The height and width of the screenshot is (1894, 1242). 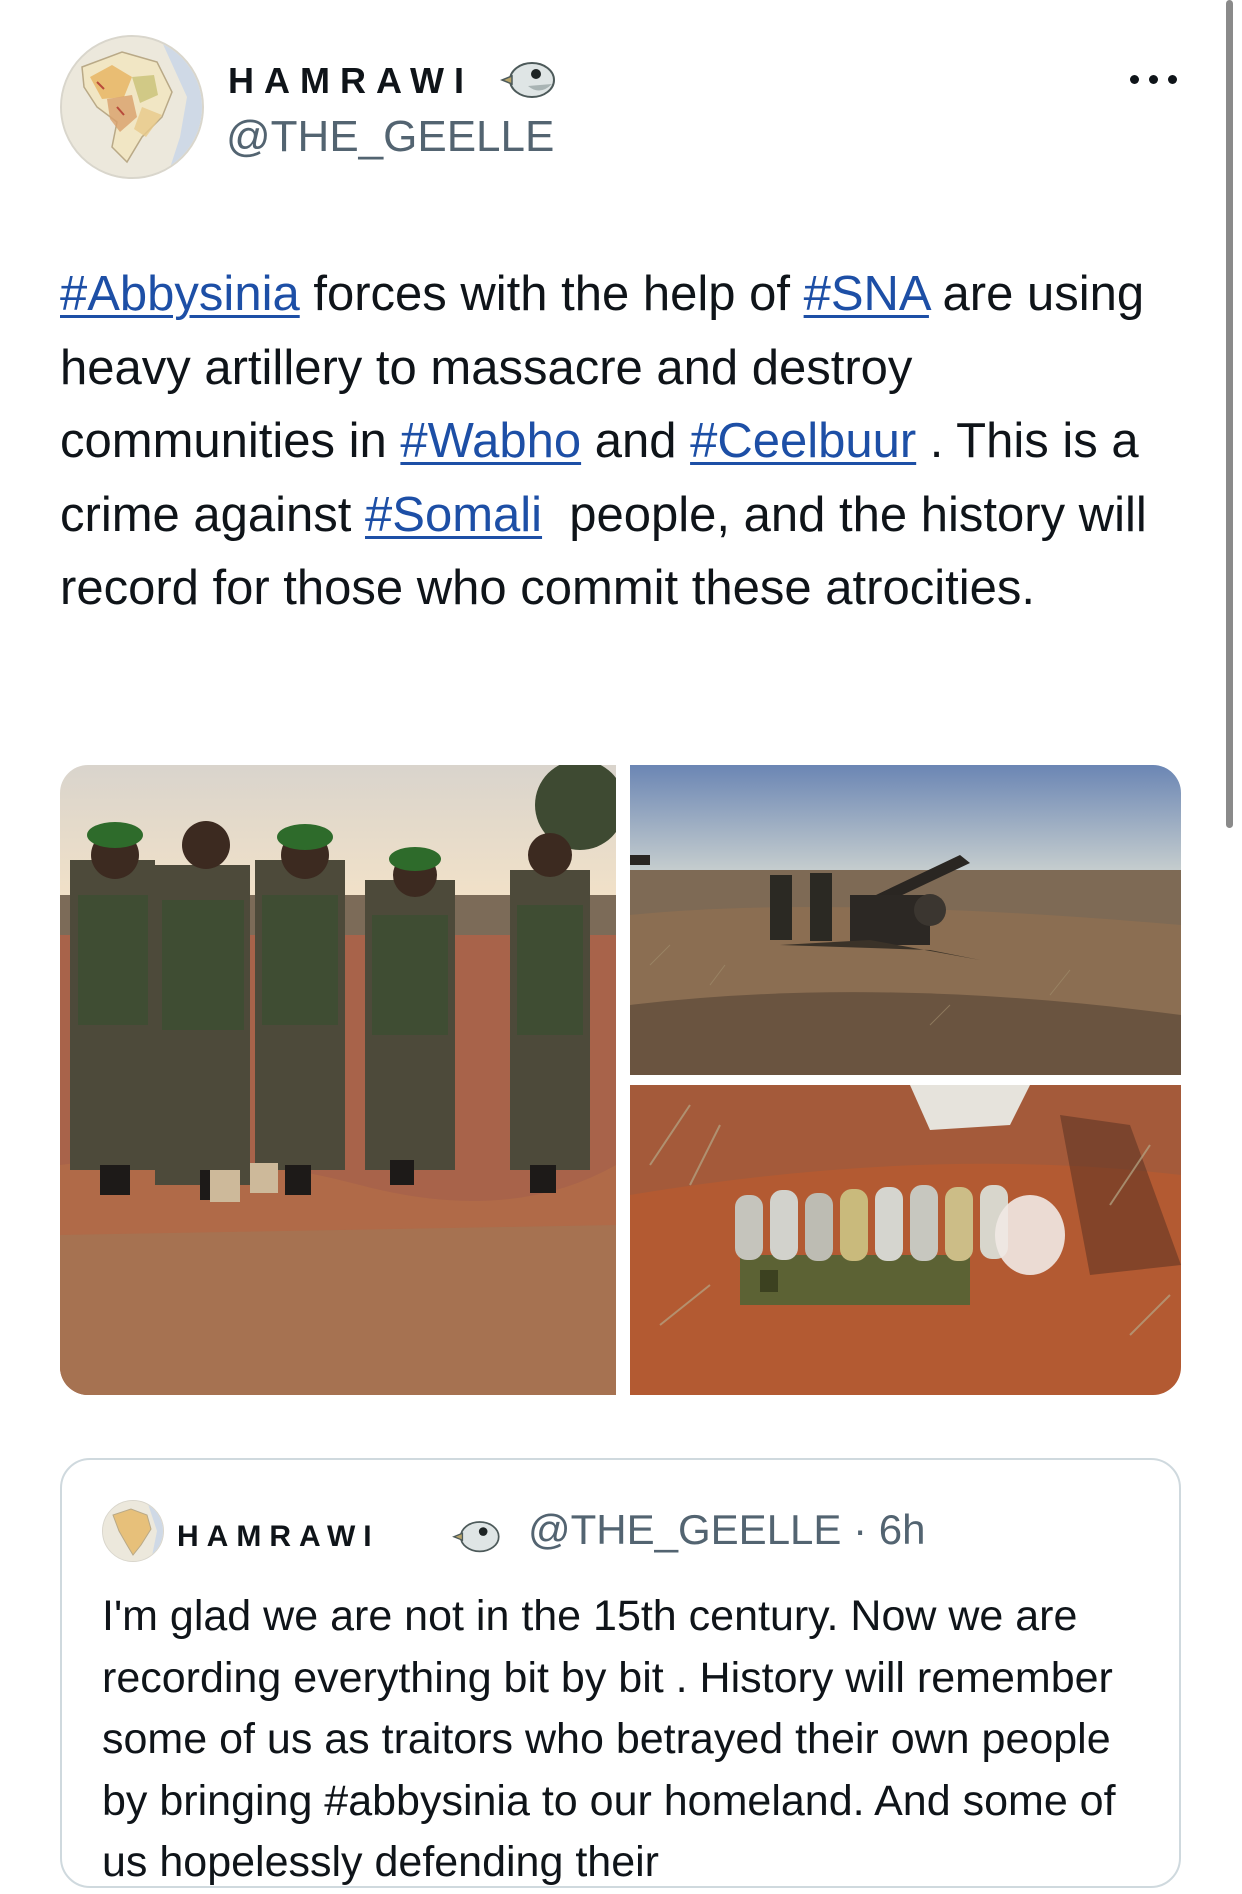 What do you see at coordinates (390, 137) in the screenshot?
I see `author-handle: @THE_GEELLE` at bounding box center [390, 137].